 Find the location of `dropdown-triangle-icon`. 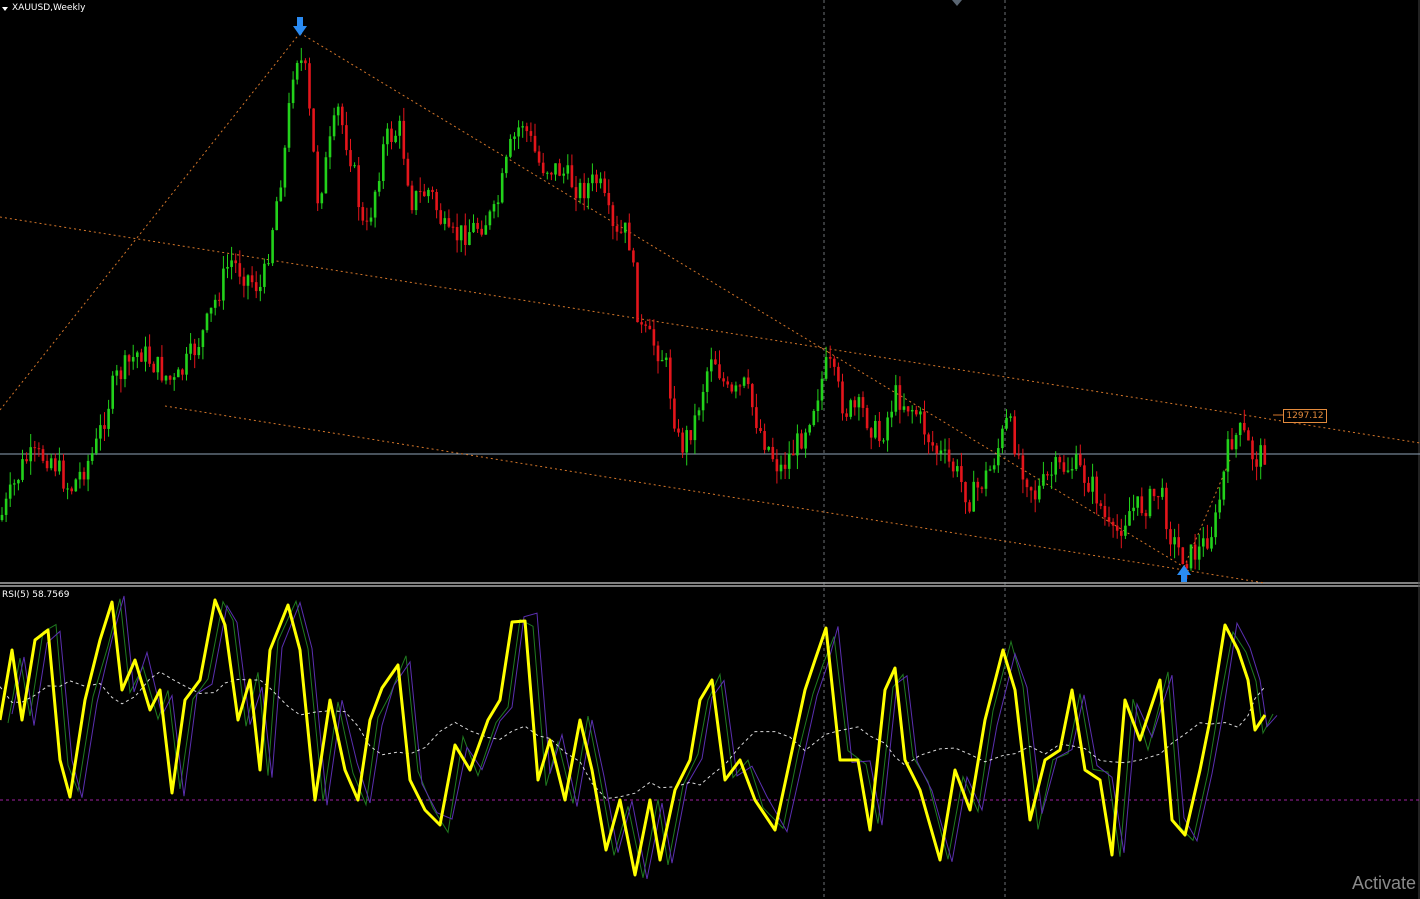

dropdown-triangle-icon is located at coordinates (5, 9).